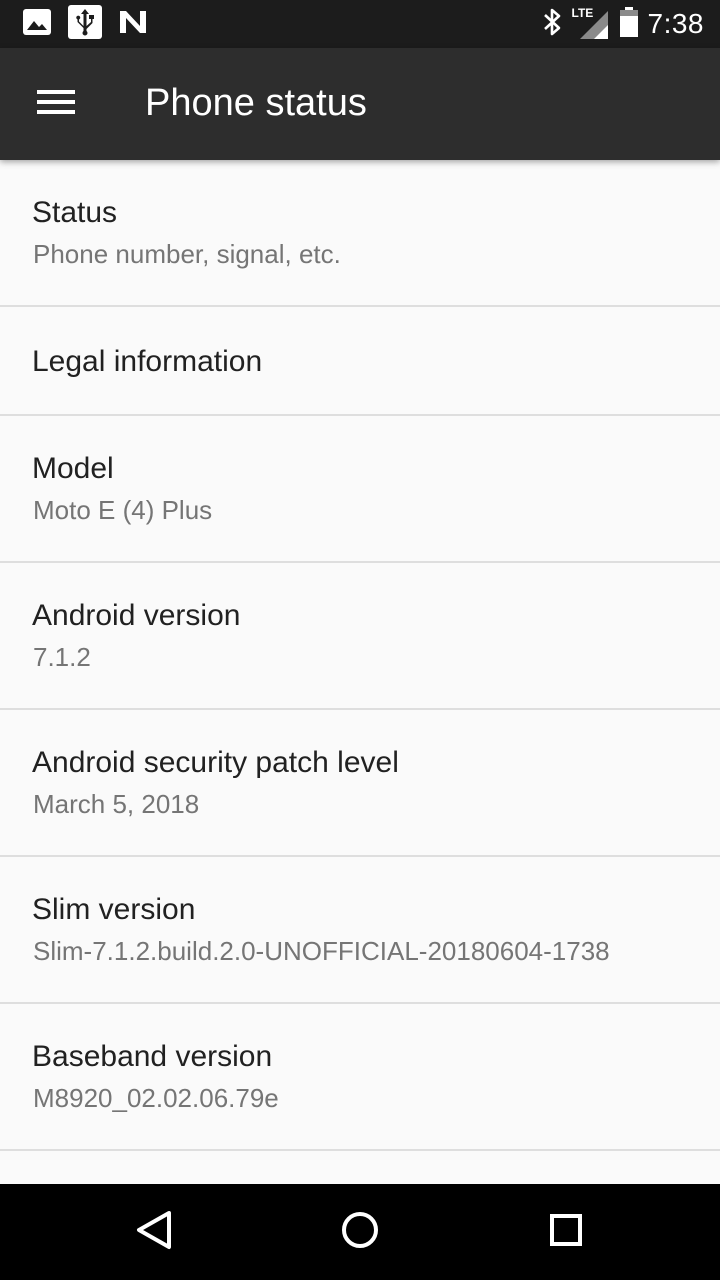 The width and height of the screenshot is (720, 1280). I want to click on status-bar-notifications, so click(85, 22).